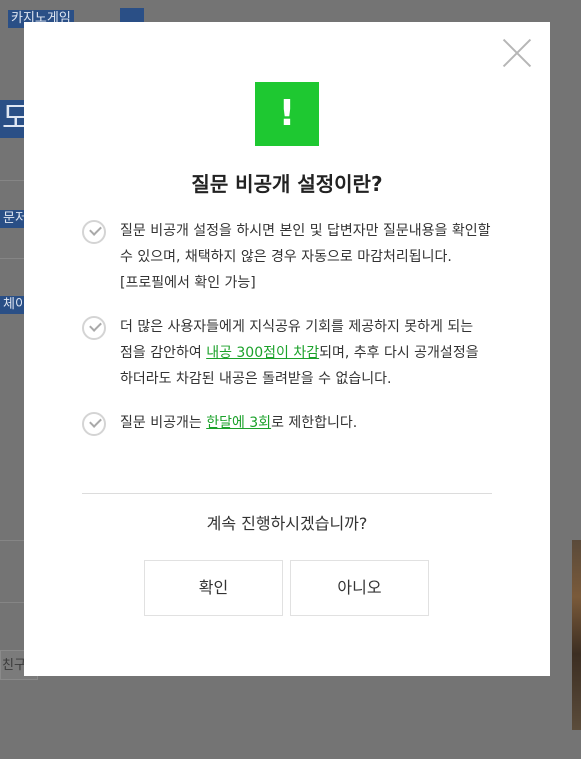  What do you see at coordinates (163, 423) in the screenshot?
I see `notice-text: 질문 비공개는` at bounding box center [163, 423].